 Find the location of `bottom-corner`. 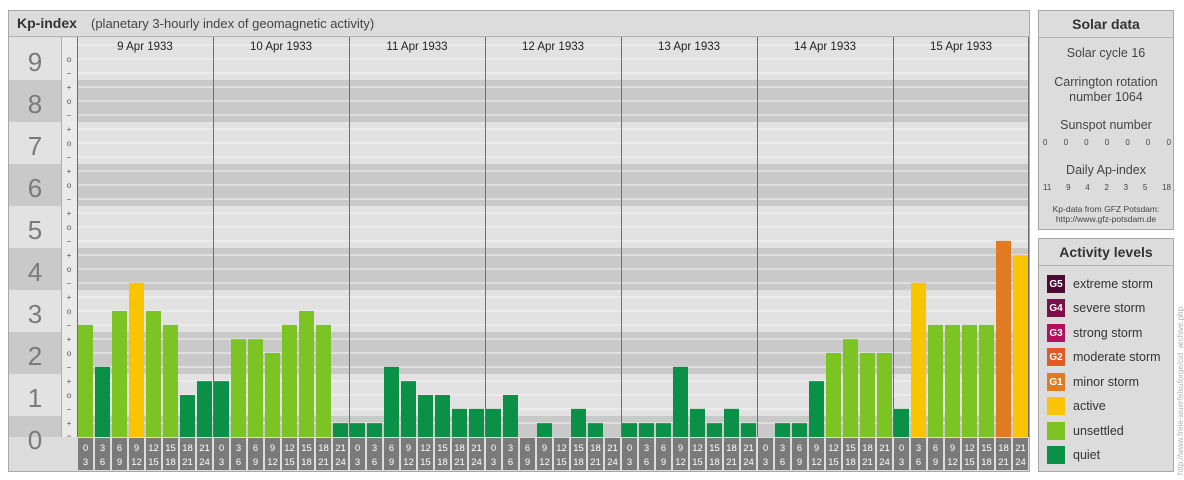

bottom-corner is located at coordinates (69, 454).